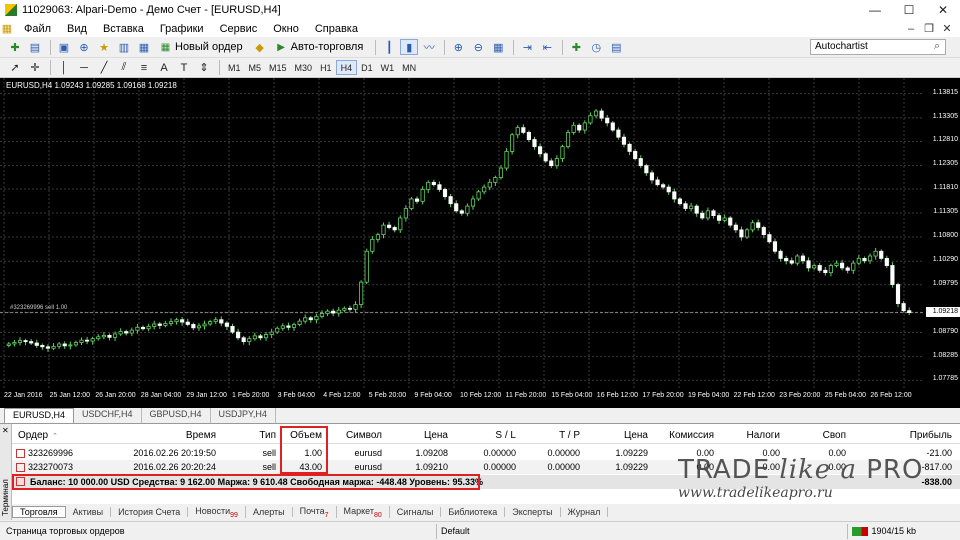  Describe the element at coordinates (547, 47) in the screenshot. I see `chart-shift-icon: ⇤` at that location.